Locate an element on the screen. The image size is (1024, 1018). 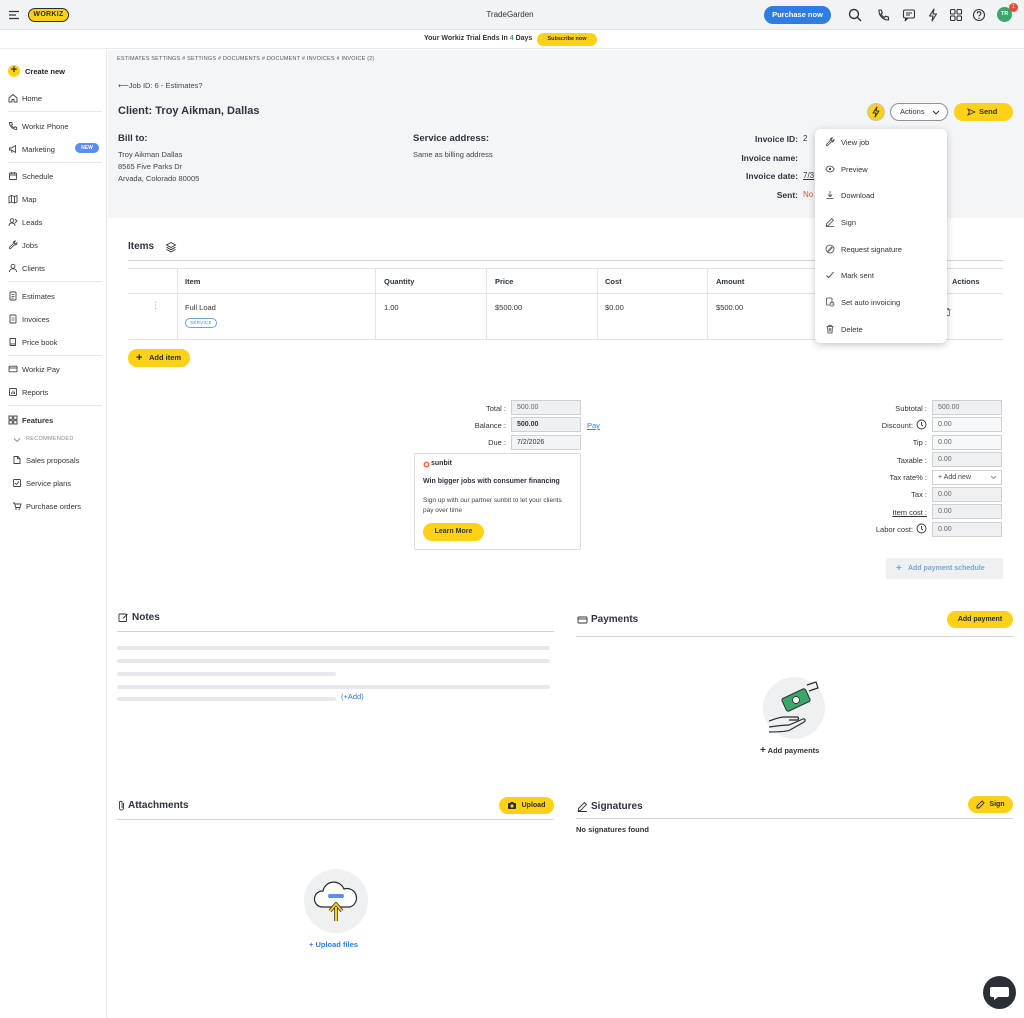
download-icon is located at coordinates (830, 195).